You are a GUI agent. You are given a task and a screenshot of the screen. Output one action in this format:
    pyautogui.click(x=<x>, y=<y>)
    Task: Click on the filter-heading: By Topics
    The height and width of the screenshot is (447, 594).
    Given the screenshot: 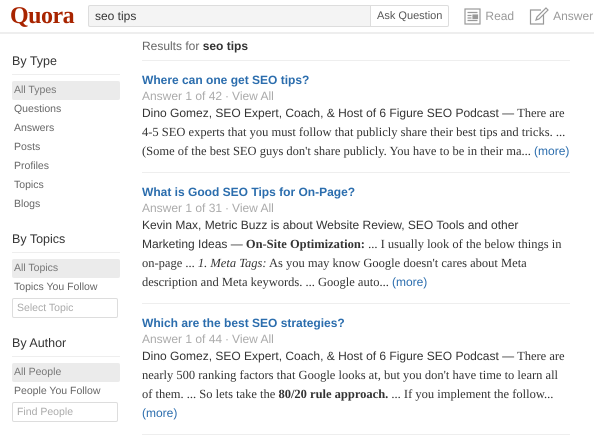 What is the action you would take?
    pyautogui.click(x=66, y=242)
    